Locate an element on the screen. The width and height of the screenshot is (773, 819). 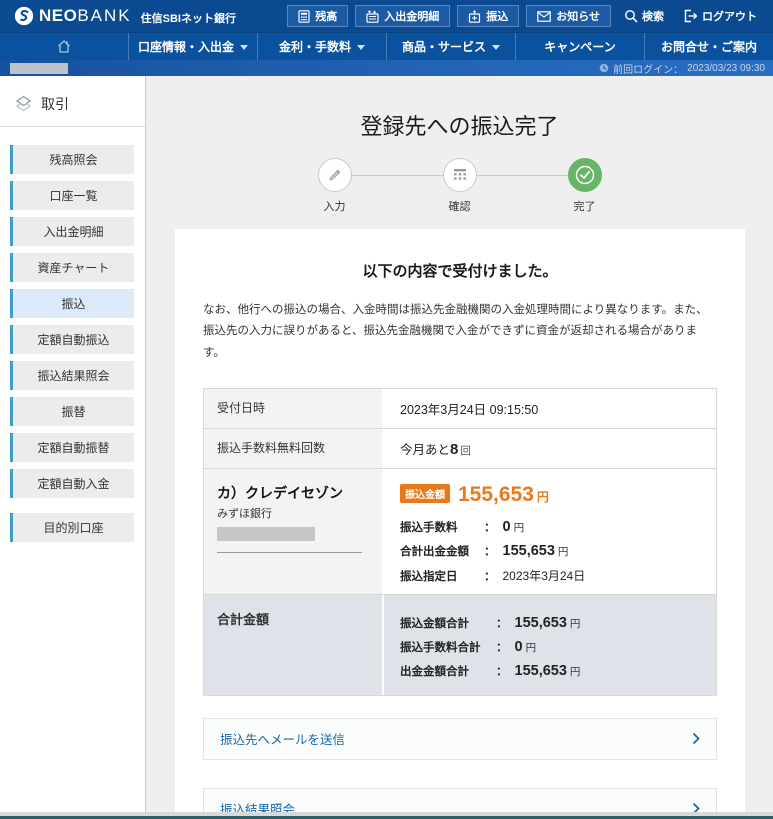
search-button: 検索 is located at coordinates (644, 16).